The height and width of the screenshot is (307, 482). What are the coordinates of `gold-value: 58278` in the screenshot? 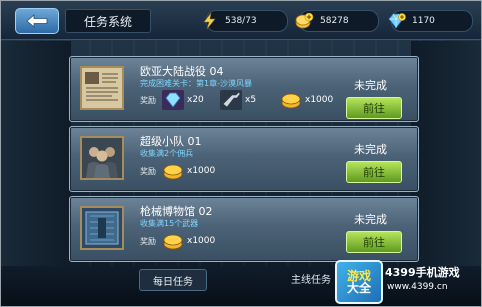 It's located at (334, 21).